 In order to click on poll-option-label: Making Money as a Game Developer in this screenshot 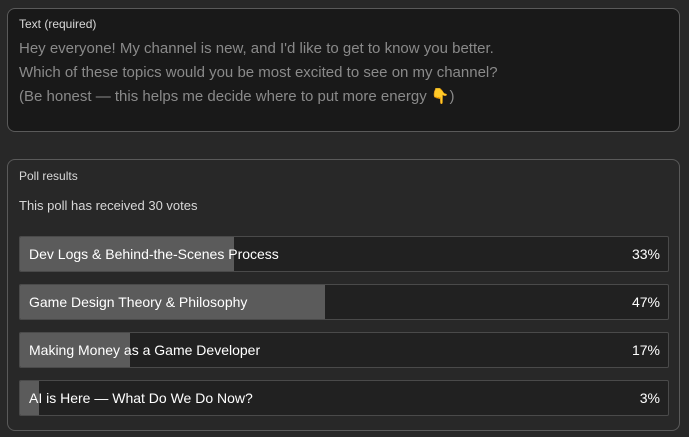, I will do `click(145, 350)`.